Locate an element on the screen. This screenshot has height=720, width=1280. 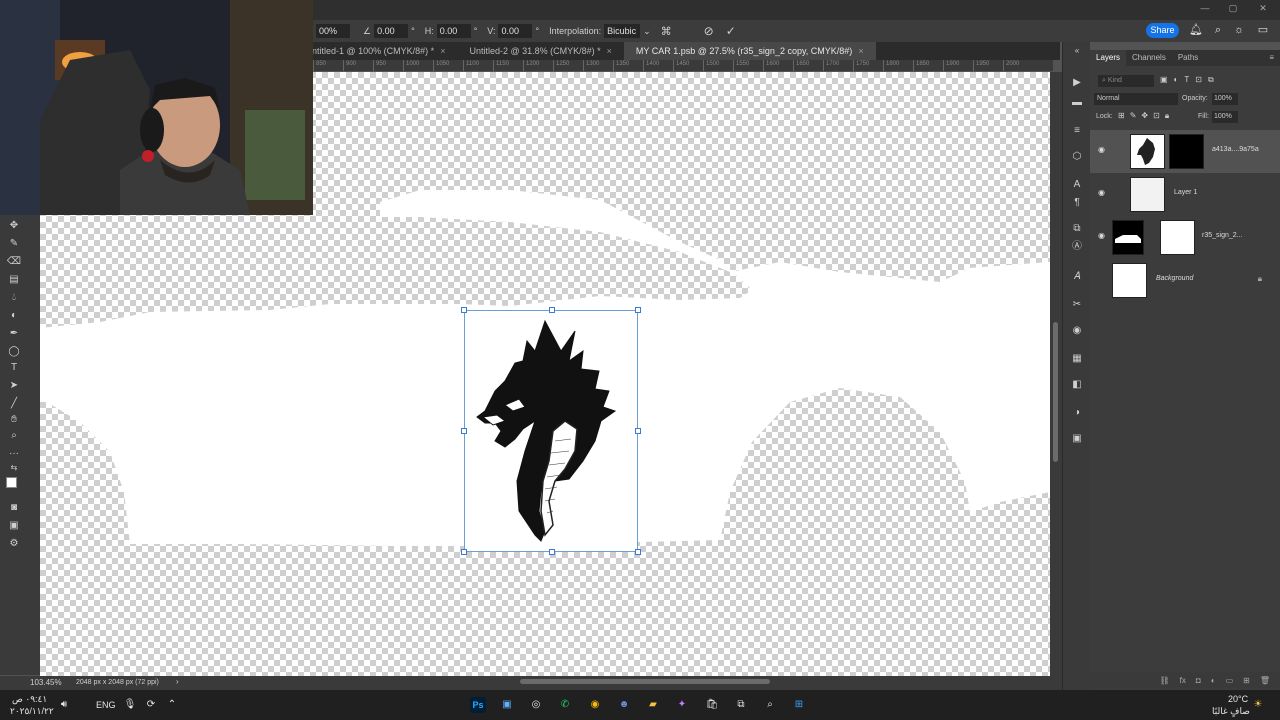
window-app-icon: ▣ is located at coordinates (507, 705).